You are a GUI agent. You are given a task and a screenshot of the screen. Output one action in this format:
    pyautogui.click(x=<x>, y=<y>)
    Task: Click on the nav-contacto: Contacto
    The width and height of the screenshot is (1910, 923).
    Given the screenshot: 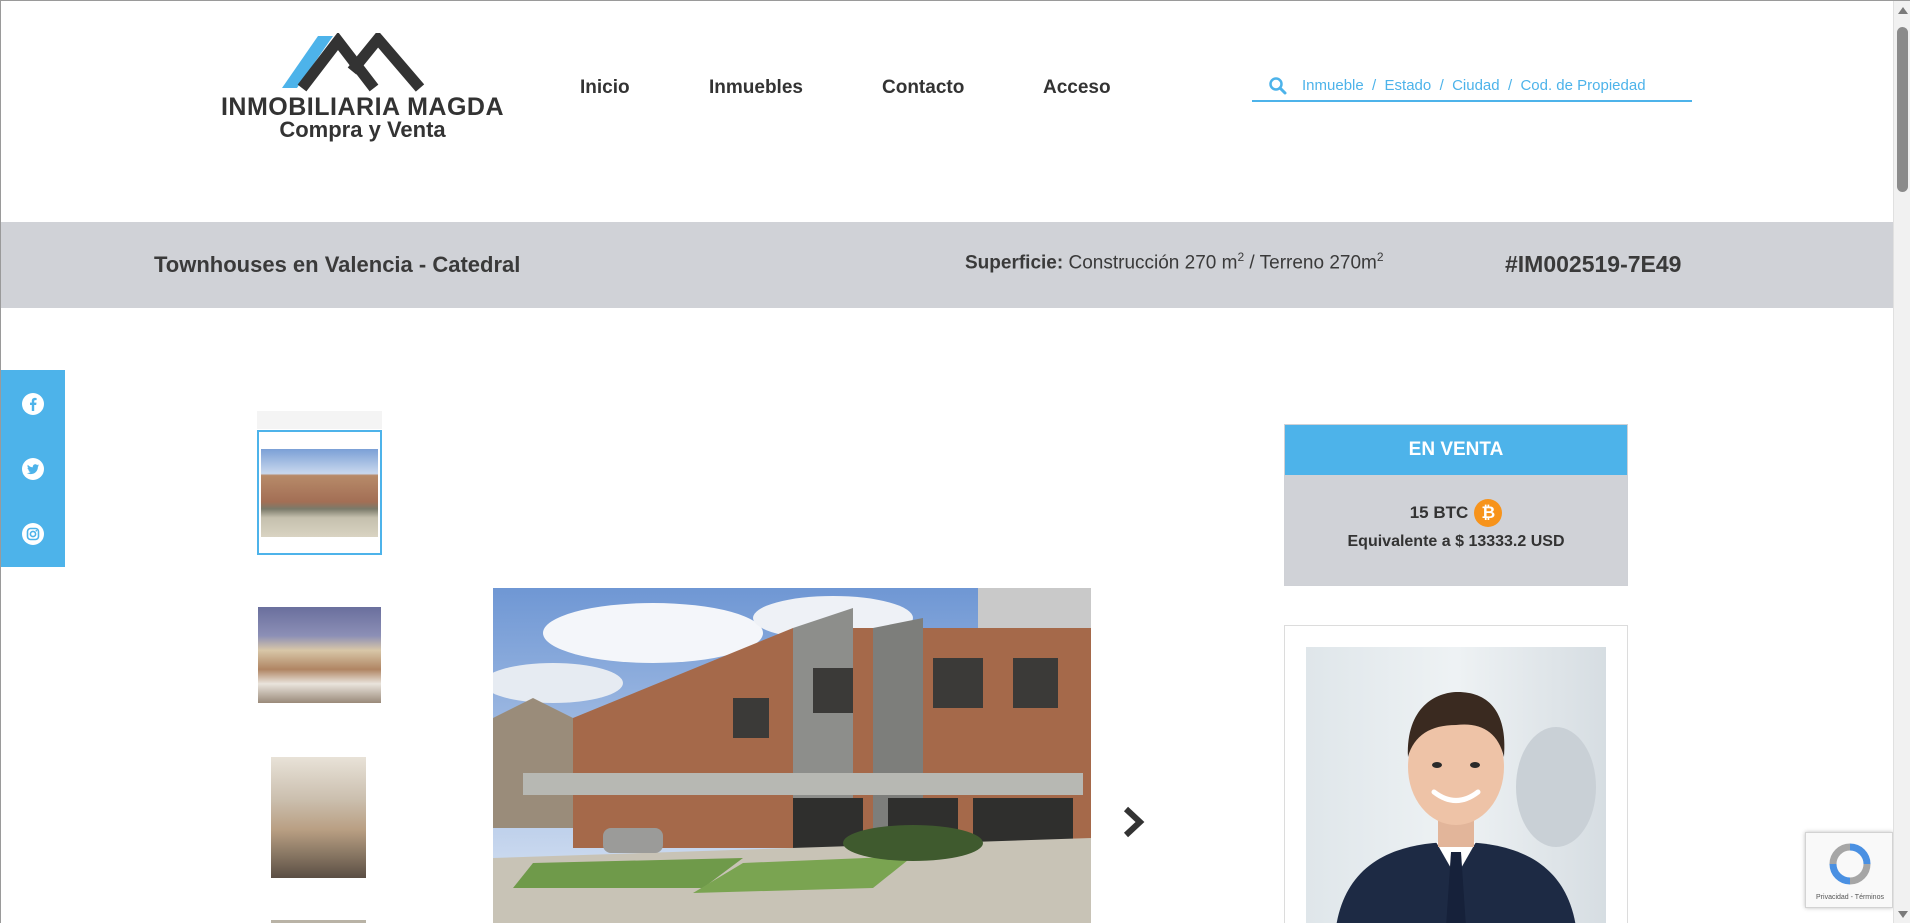 What is the action you would take?
    pyautogui.click(x=923, y=88)
    